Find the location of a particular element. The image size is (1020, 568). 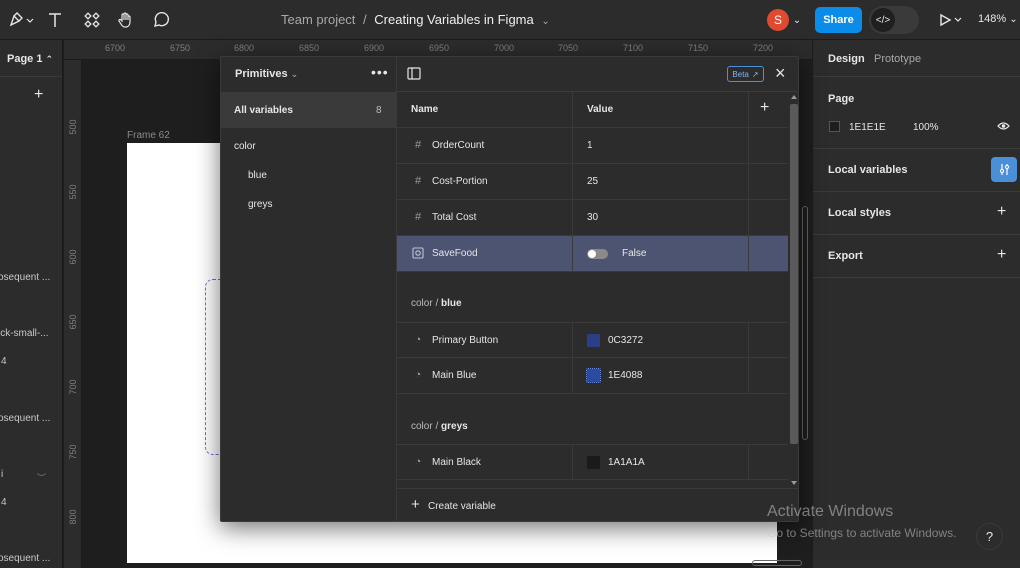

create-variable-label: Create variable is located at coordinates (462, 506).